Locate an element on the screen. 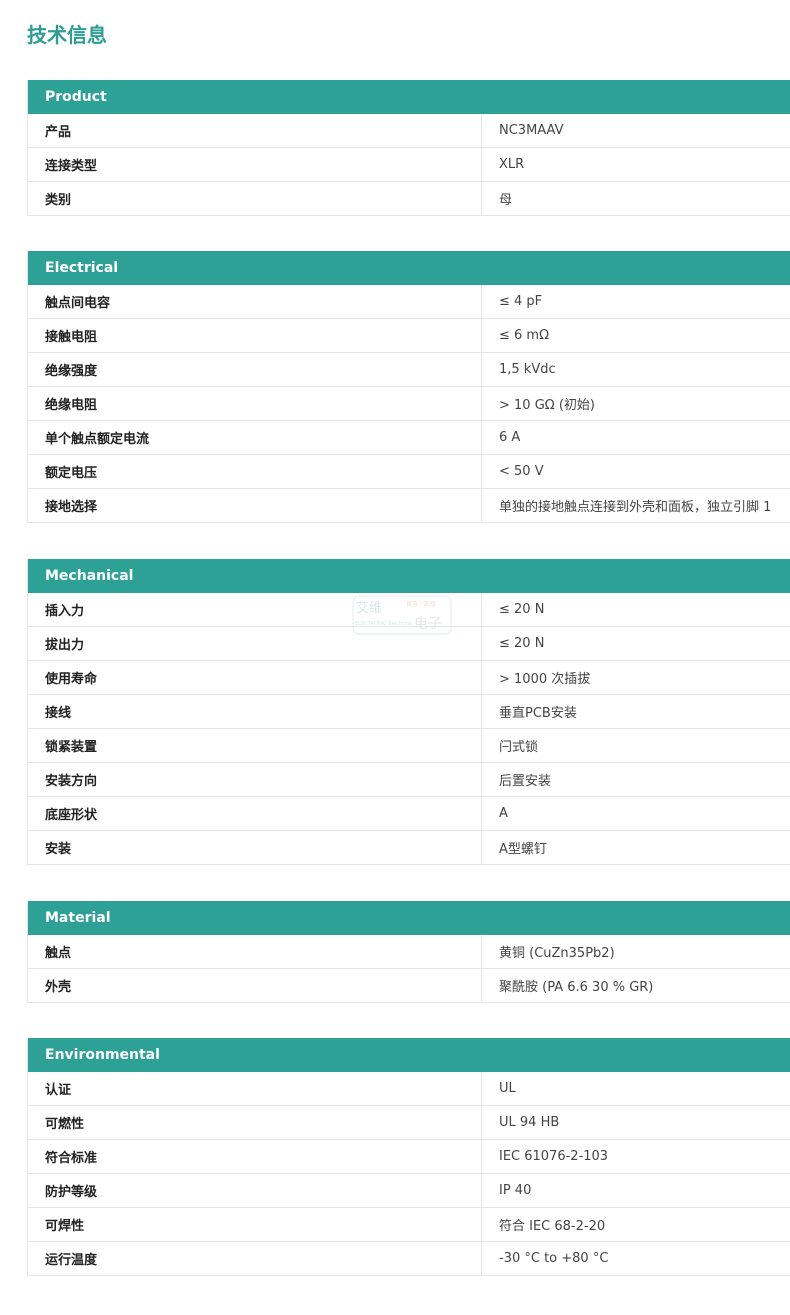  row-value: ≤ 4 pF is located at coordinates (635, 301).